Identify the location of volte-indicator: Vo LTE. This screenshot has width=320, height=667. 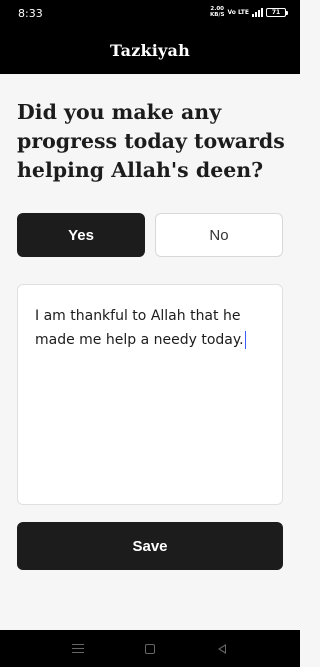
(238, 12).